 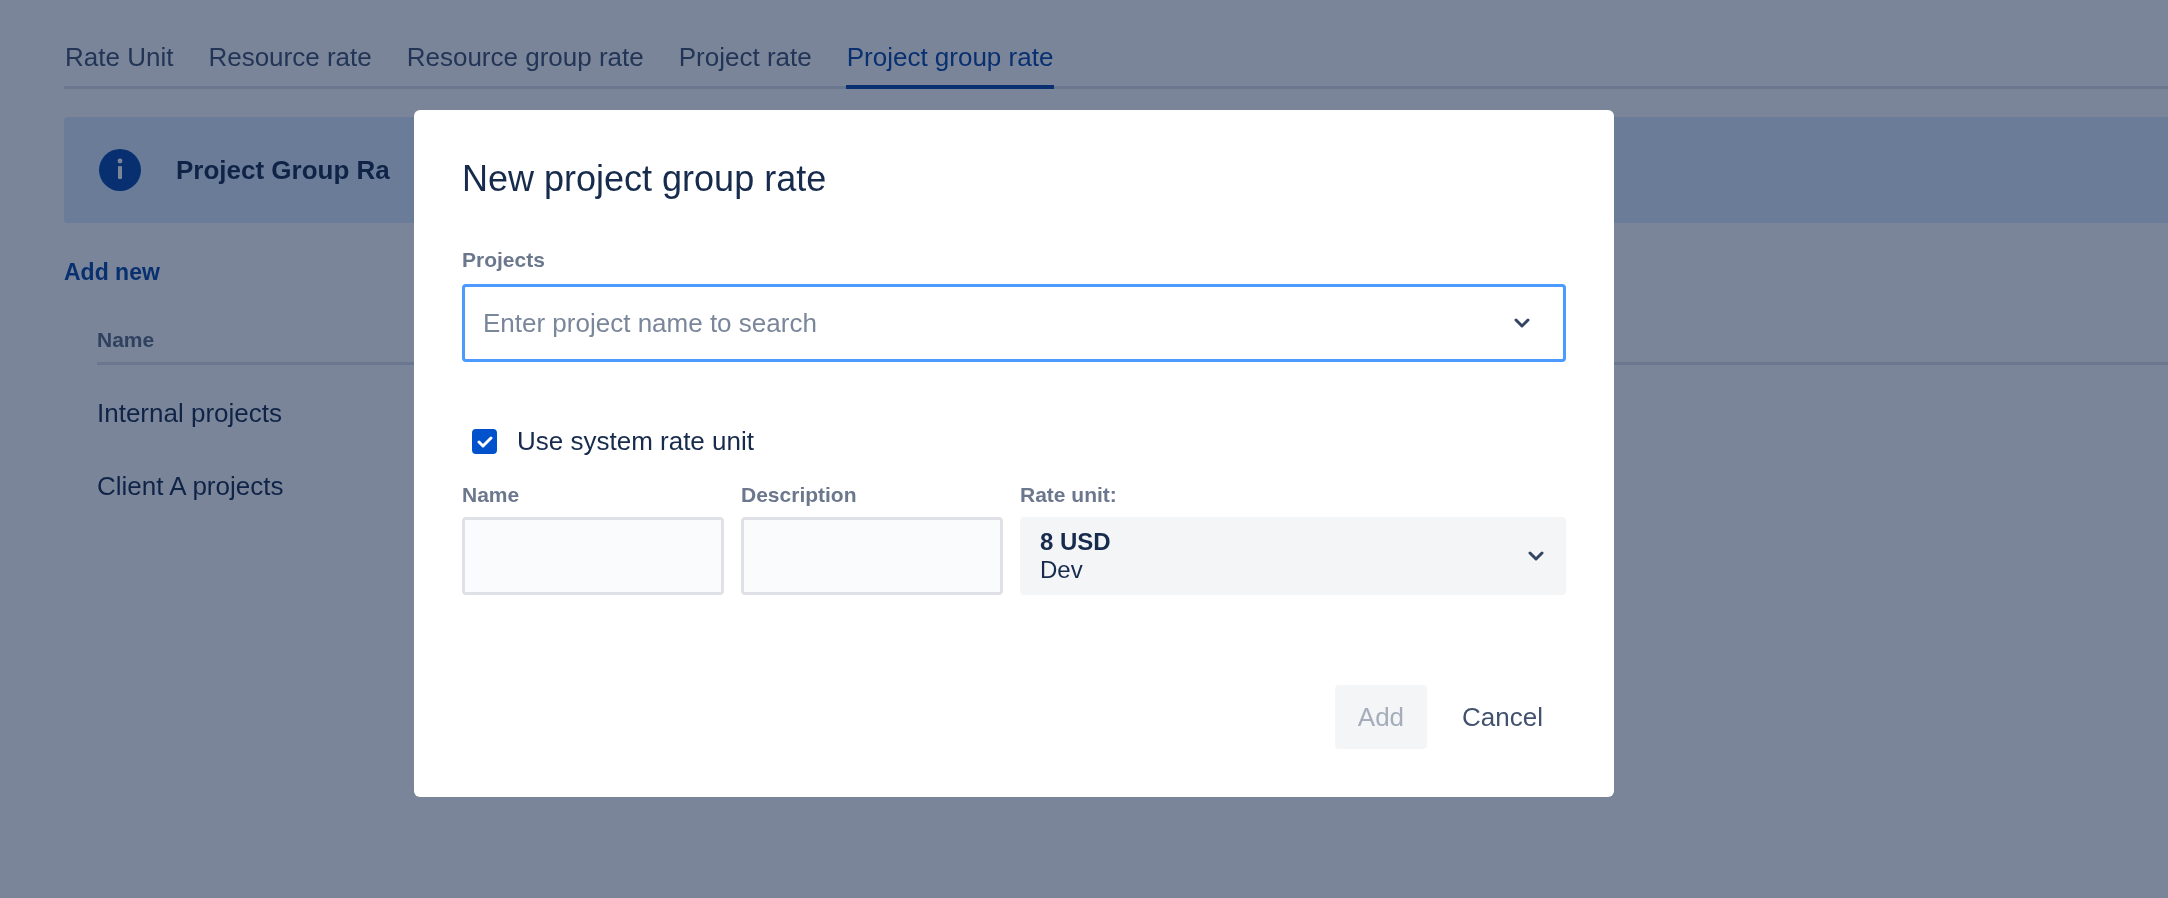 What do you see at coordinates (283, 170) in the screenshot?
I see `banner-title: Project Group Ra` at bounding box center [283, 170].